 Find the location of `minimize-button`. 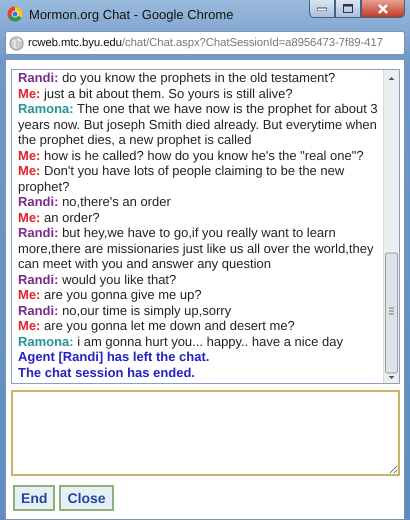

minimize-button is located at coordinates (322, 9).